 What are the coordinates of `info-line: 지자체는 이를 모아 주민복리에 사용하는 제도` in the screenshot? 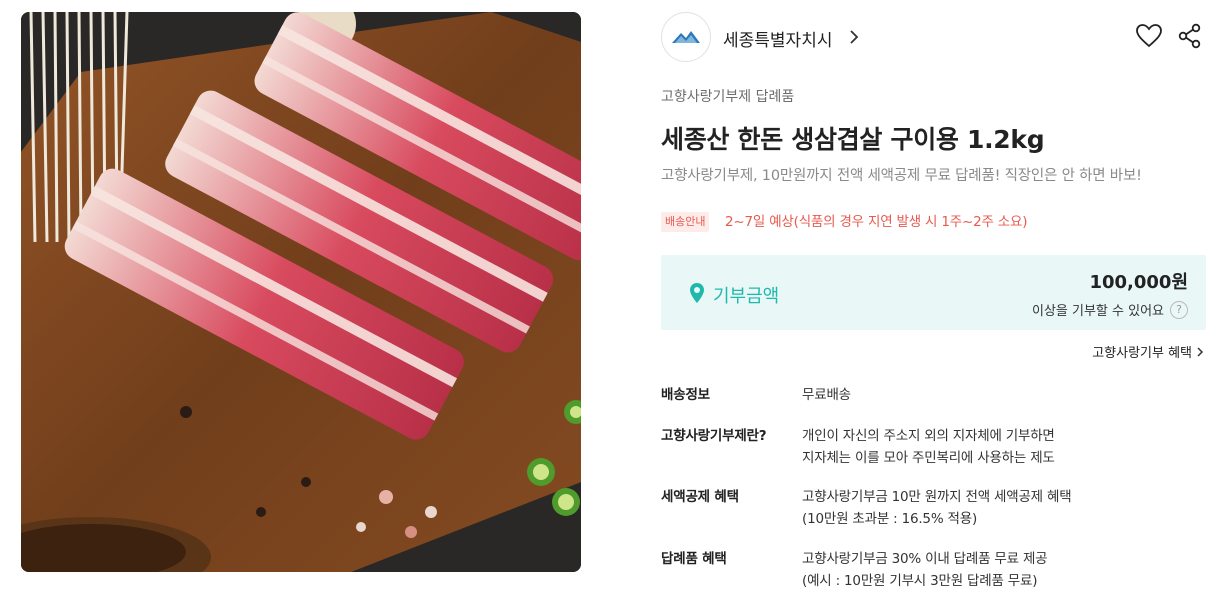 It's located at (928, 458).